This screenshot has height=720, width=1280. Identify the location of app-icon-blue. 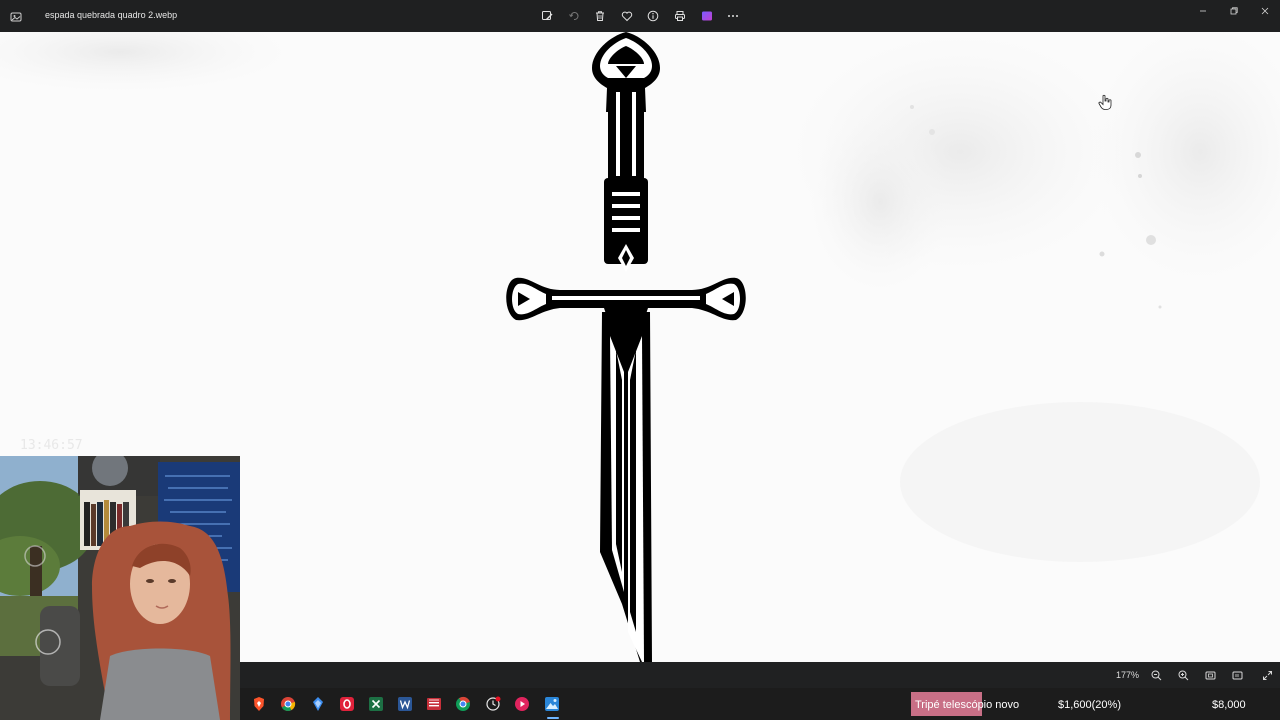
(318, 704).